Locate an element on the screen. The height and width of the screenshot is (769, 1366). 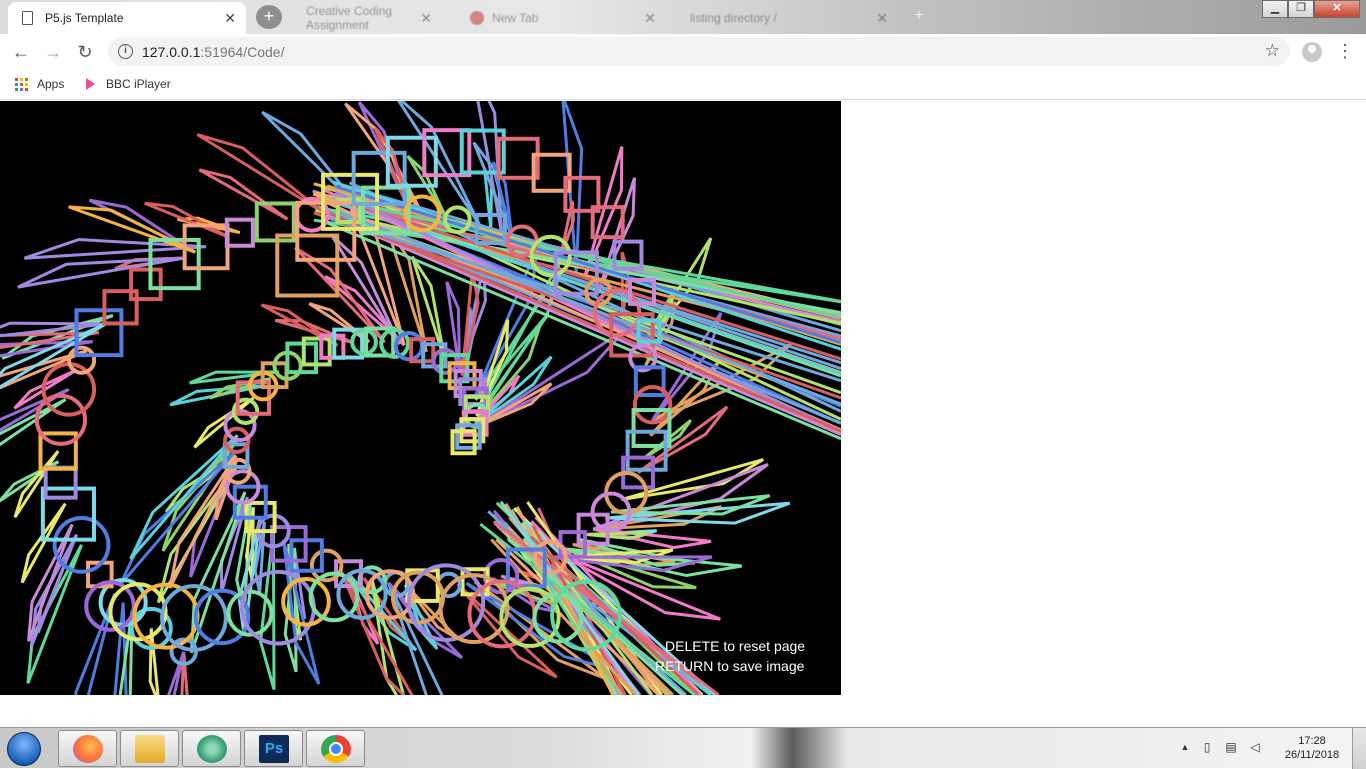
bbc-iplayer-icon is located at coordinates (90, 84).